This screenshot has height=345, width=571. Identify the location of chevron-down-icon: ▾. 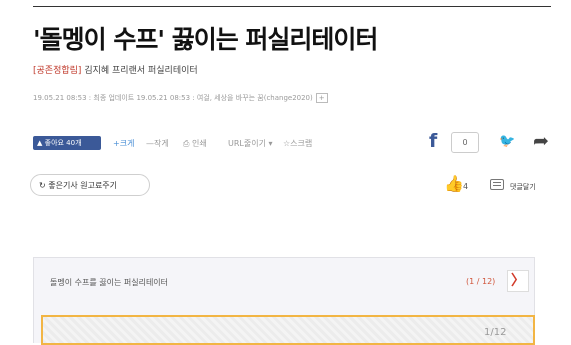
(270, 143).